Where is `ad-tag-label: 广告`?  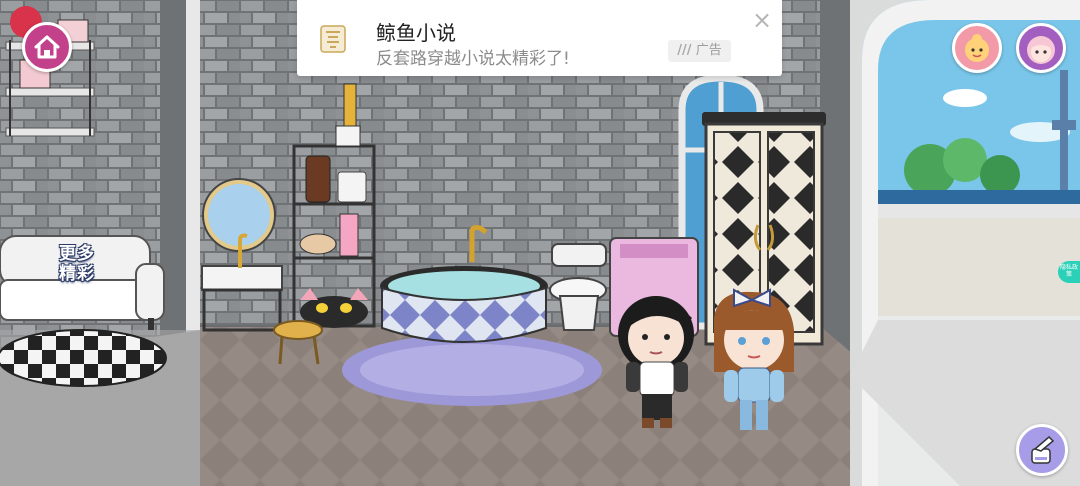
ad-tag-label: 广告 is located at coordinates (708, 50).